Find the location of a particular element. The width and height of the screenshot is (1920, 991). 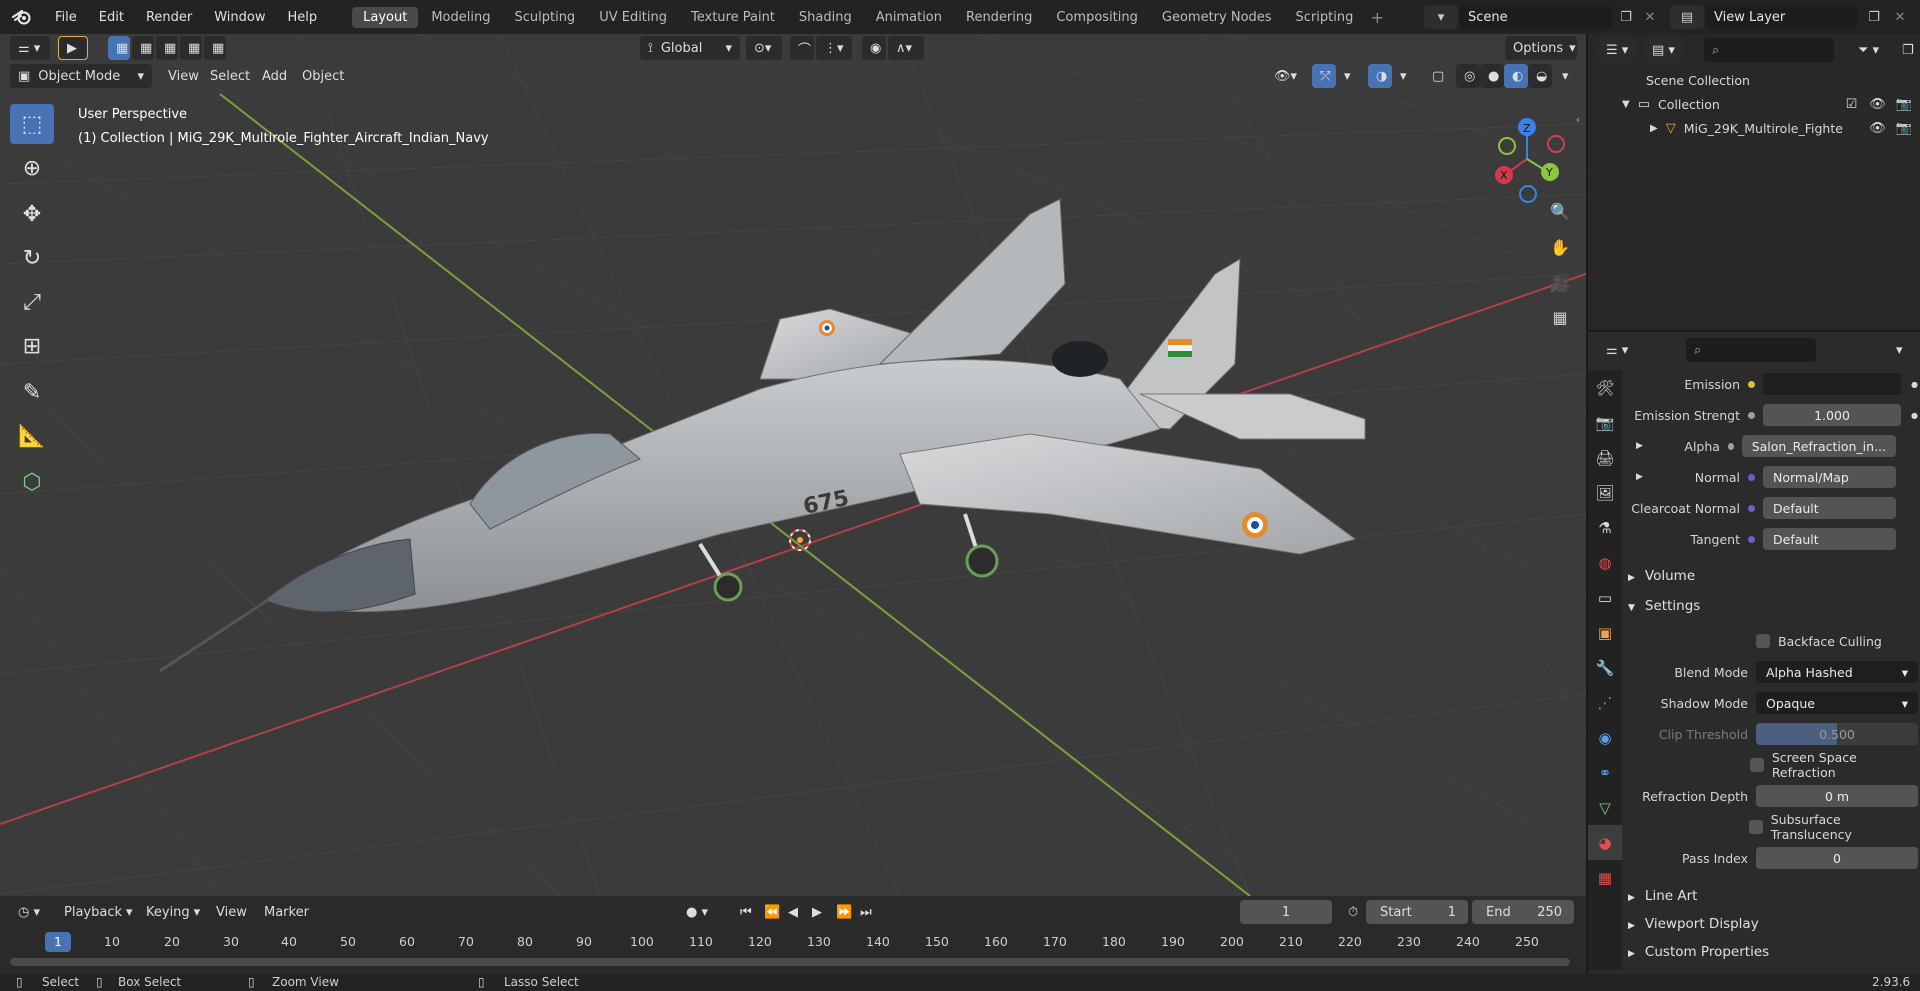

options-dropdown: Options ▾ is located at coordinates (1541, 48).